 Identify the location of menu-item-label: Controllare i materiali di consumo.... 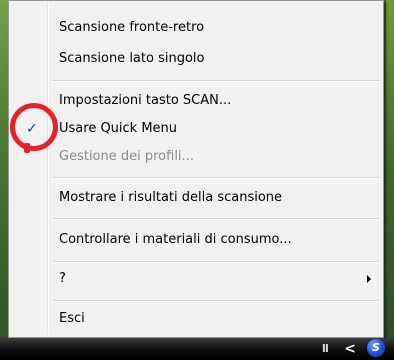
(175, 239).